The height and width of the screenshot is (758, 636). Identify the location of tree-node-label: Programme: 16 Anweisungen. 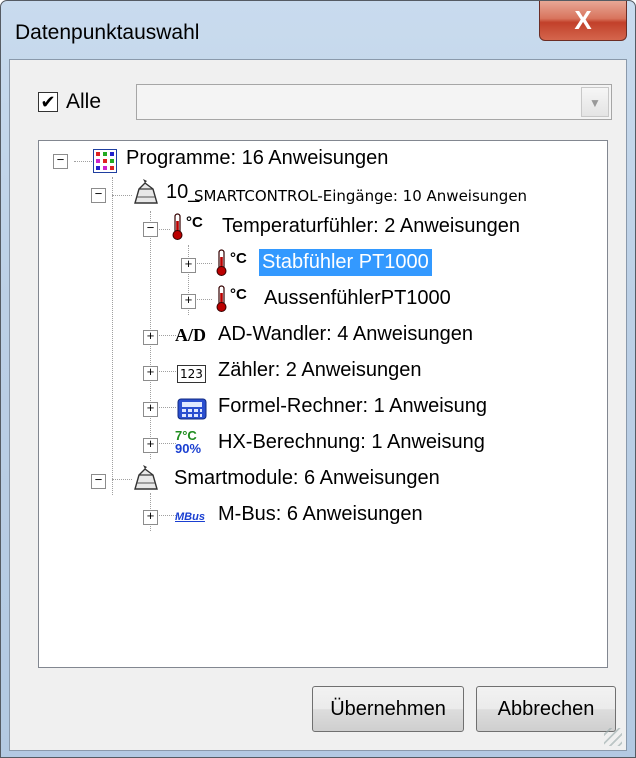
(257, 158).